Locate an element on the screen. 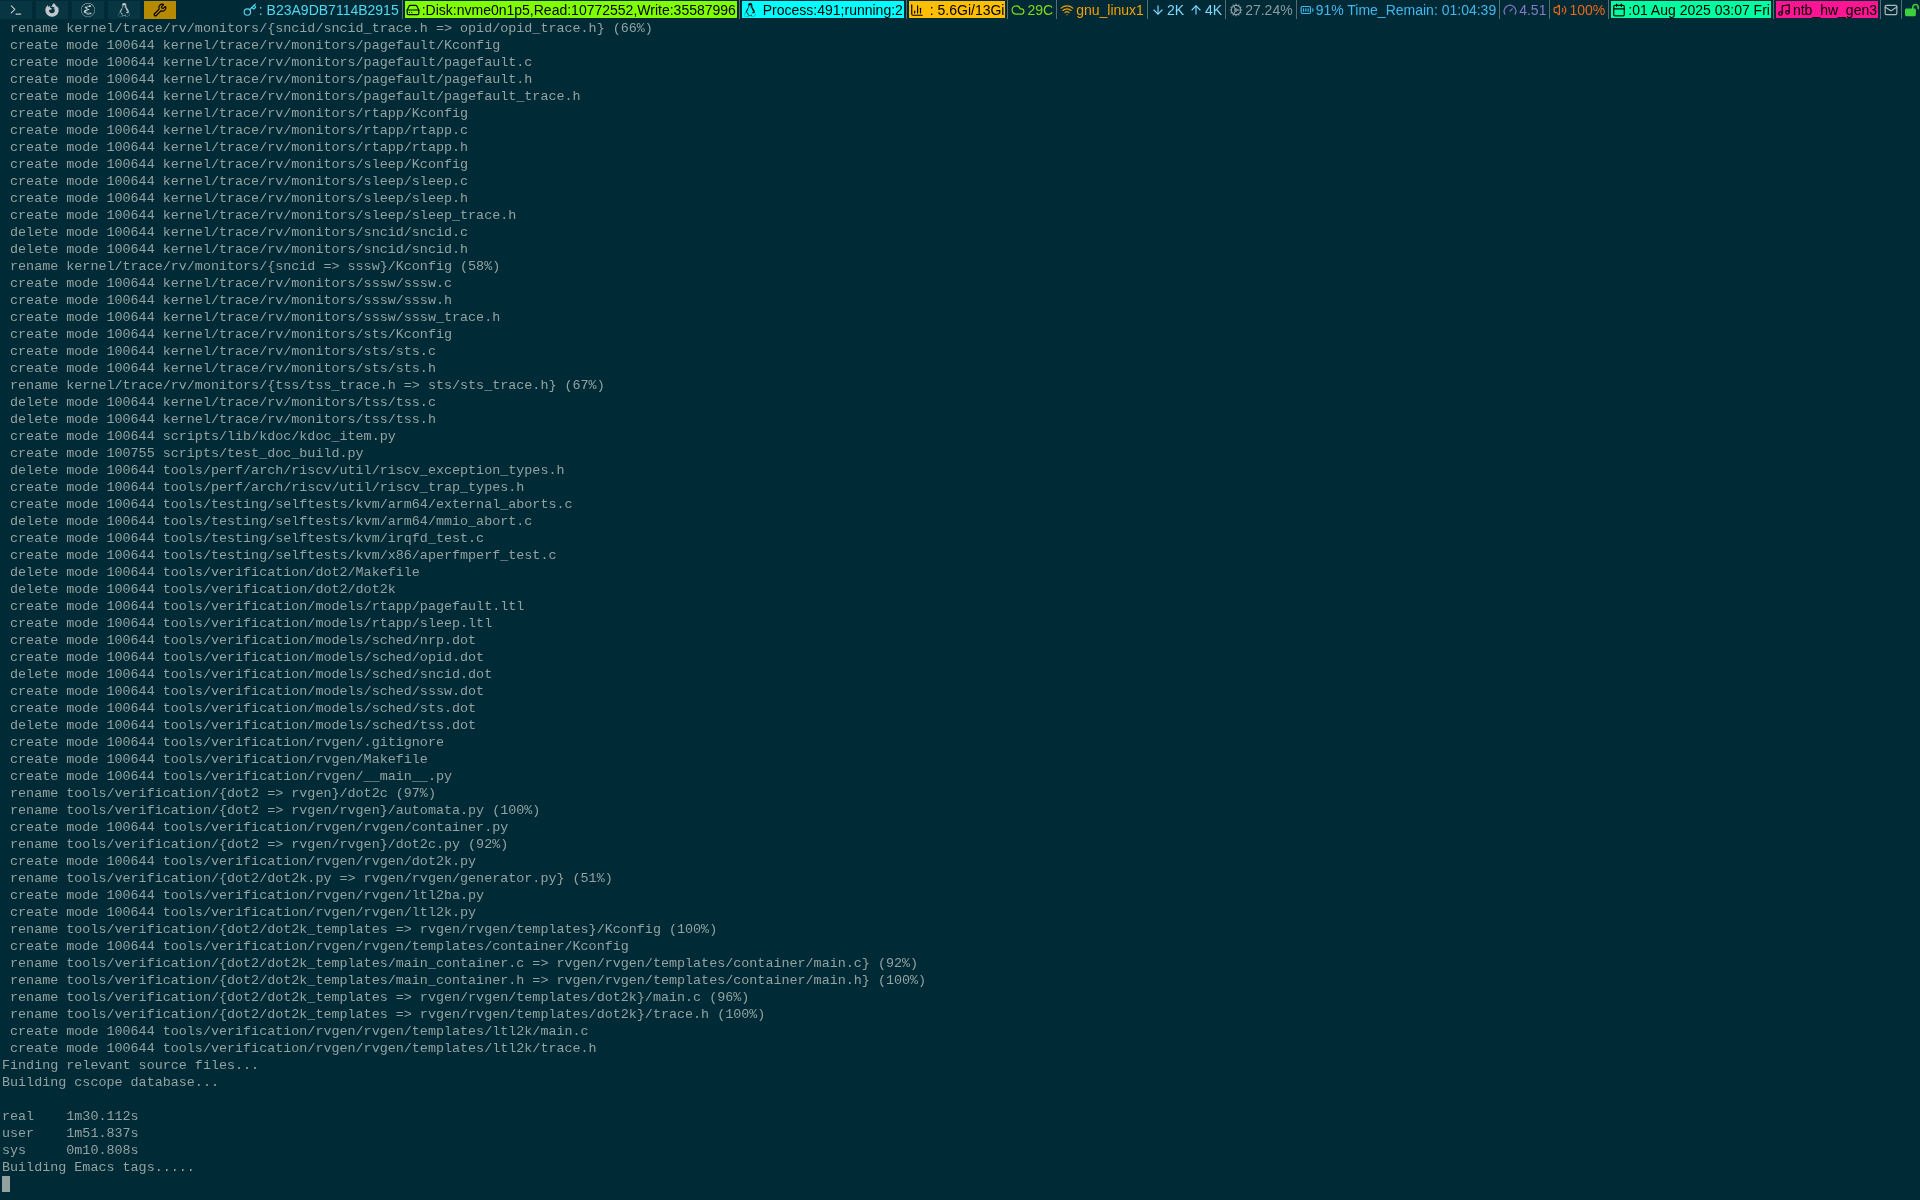 The width and height of the screenshot is (1920, 1200). key-icon is located at coordinates (249, 9).